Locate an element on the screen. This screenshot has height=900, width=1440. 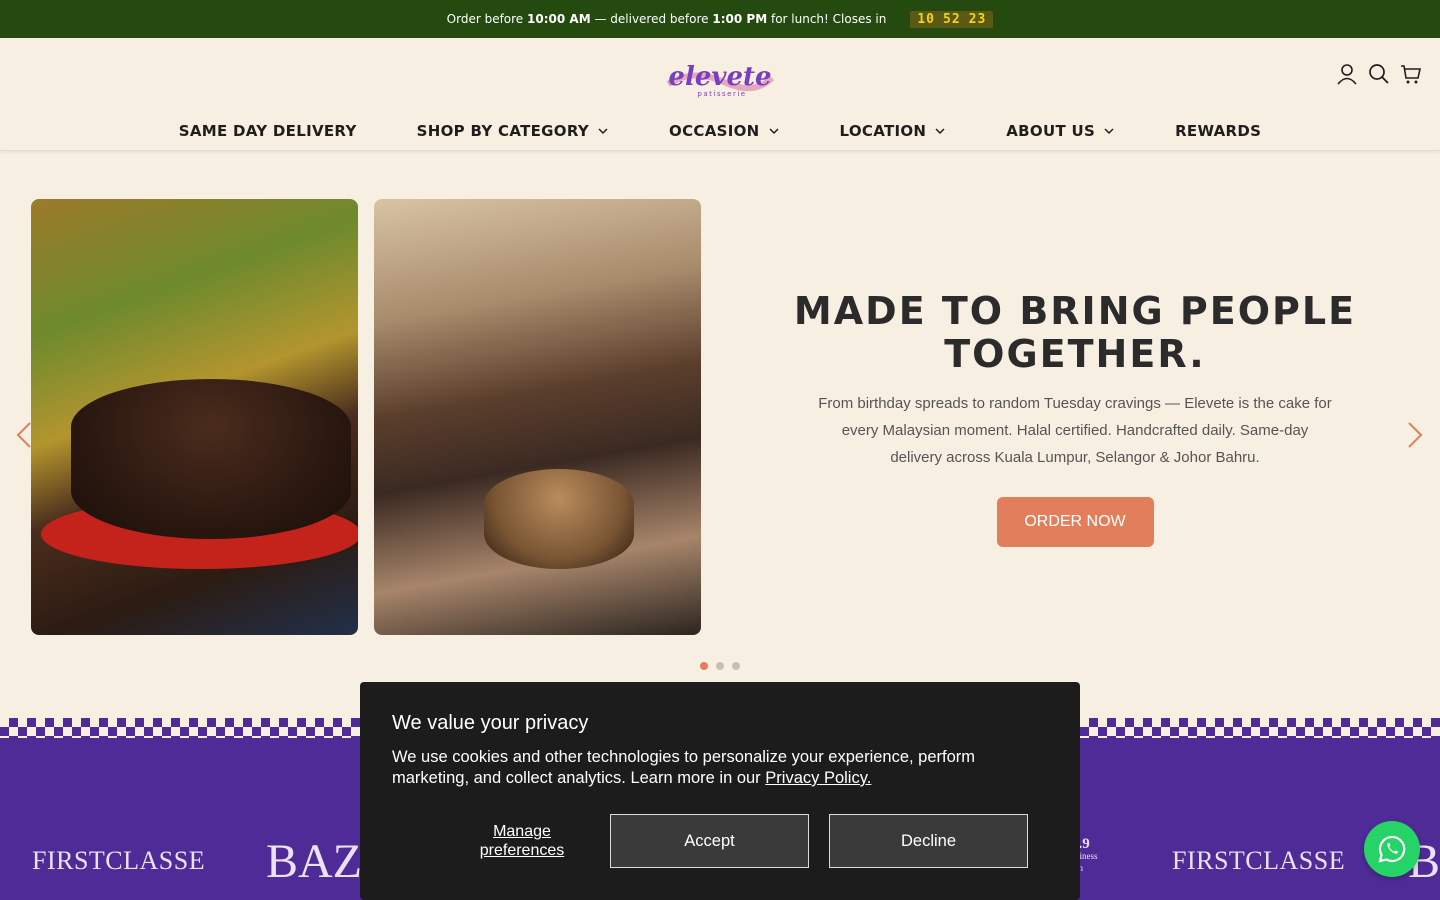
decline-cookies-button: Decline is located at coordinates (928, 841).